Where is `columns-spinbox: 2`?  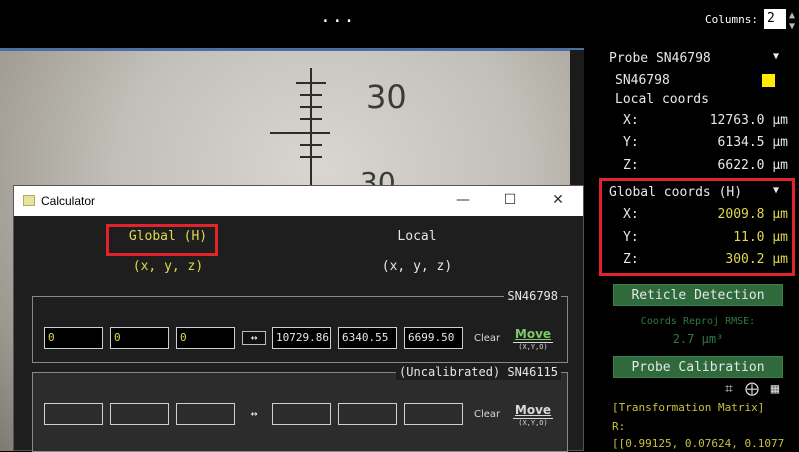 columns-spinbox: 2 is located at coordinates (775, 19).